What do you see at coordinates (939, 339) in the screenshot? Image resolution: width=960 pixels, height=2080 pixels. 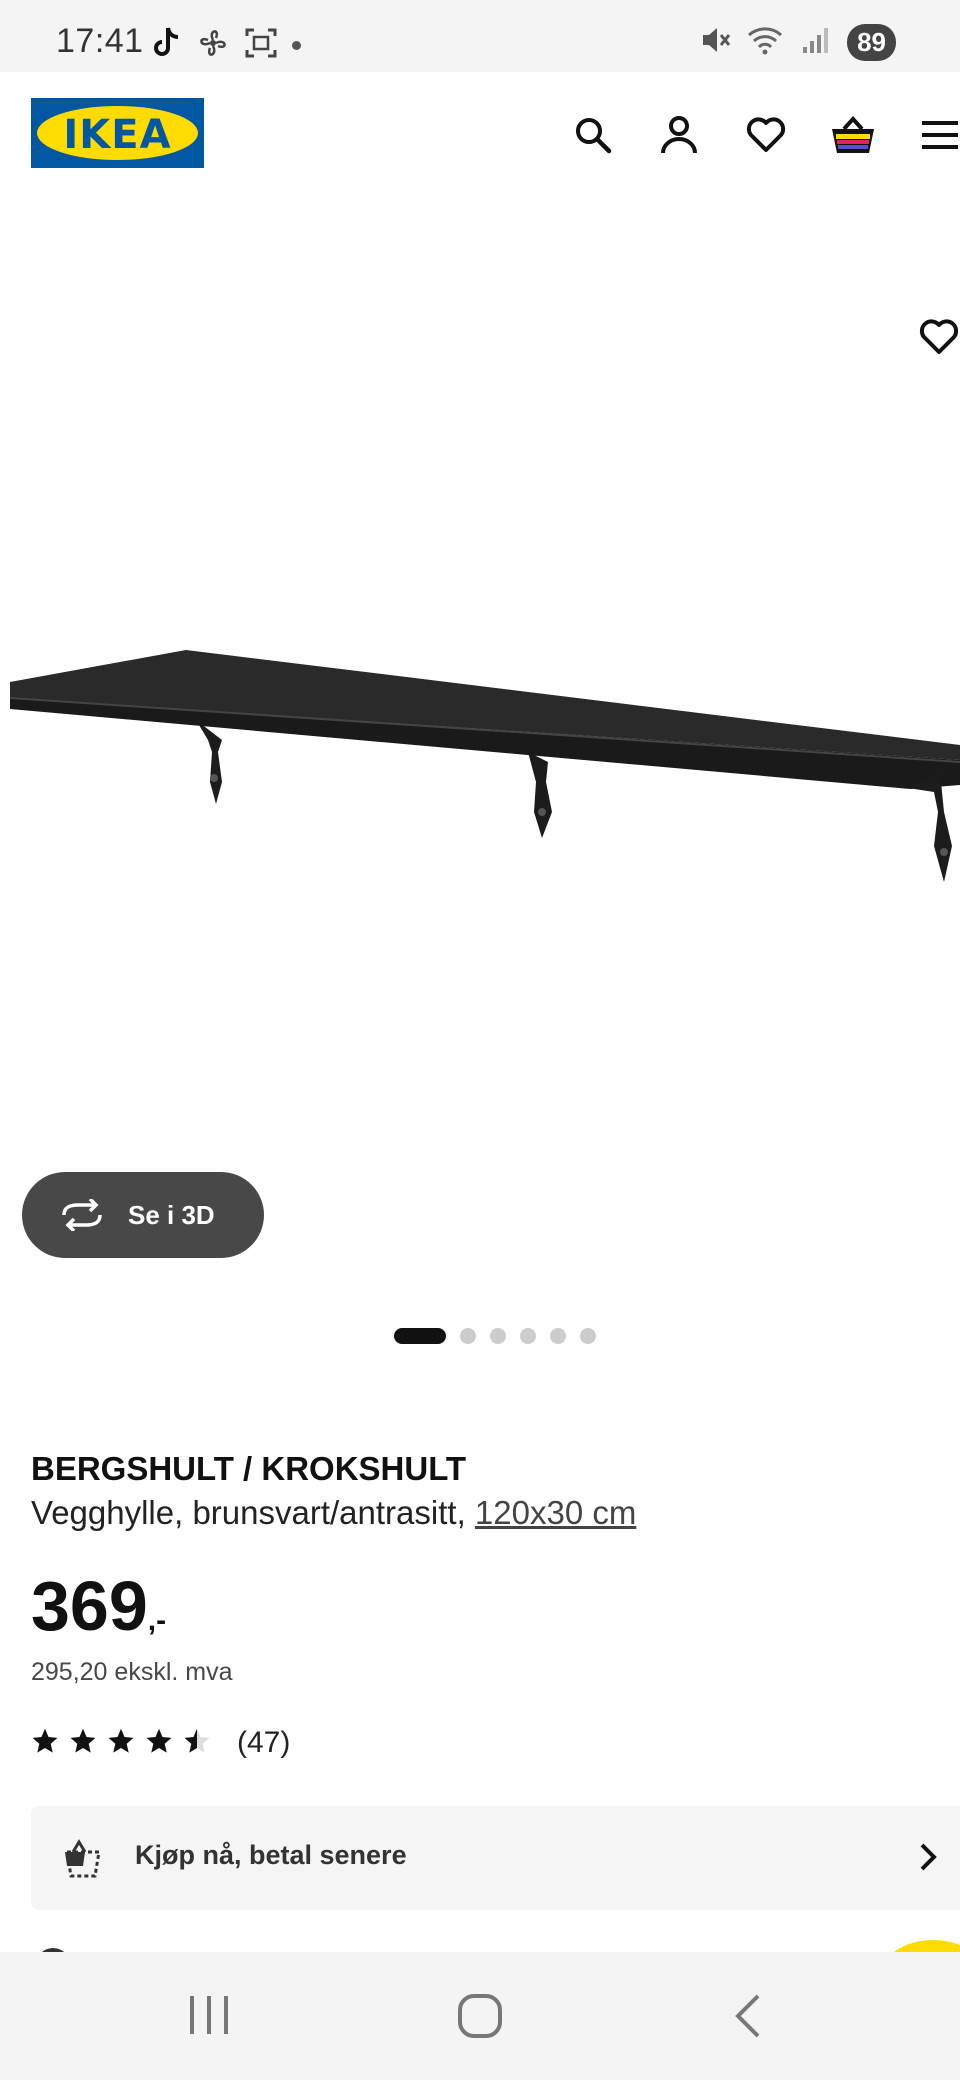 I see `add-to-favorites-icon` at bounding box center [939, 339].